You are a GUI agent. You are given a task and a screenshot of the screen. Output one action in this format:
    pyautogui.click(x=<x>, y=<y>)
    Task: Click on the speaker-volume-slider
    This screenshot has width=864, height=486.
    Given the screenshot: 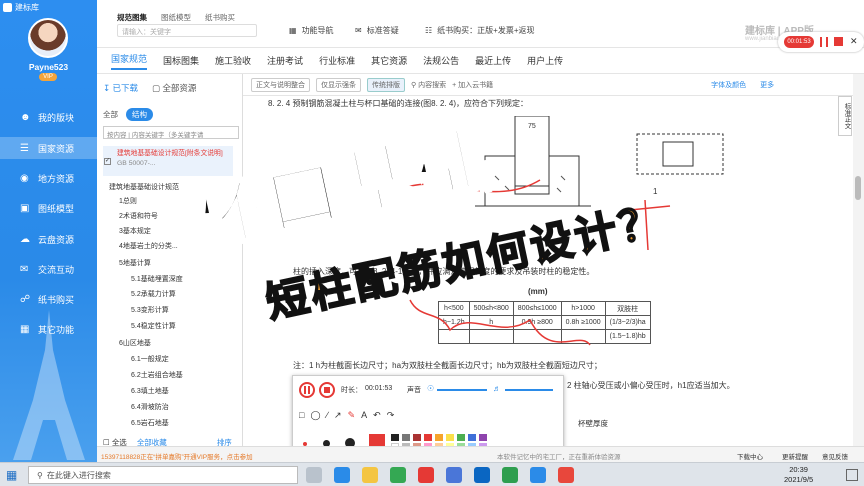 What is the action you would take?
    pyautogui.click(x=529, y=390)
    